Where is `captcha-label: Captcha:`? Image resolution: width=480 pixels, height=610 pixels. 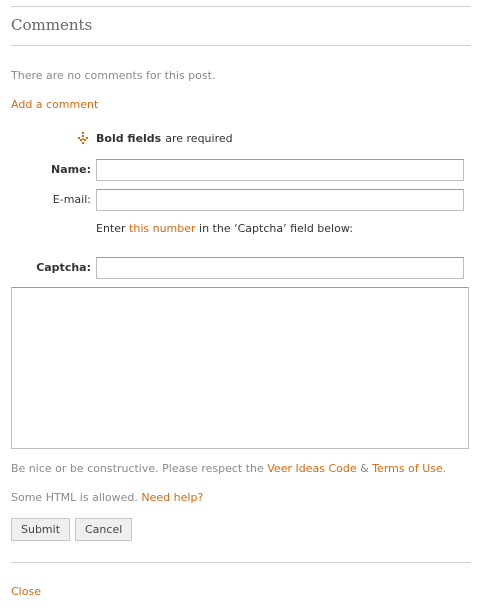 captcha-label: Captcha: is located at coordinates (63, 267).